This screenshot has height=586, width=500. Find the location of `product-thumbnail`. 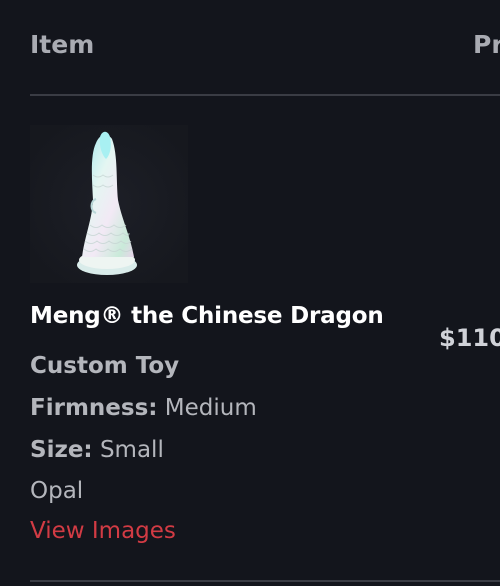

product-thumbnail is located at coordinates (109, 204).